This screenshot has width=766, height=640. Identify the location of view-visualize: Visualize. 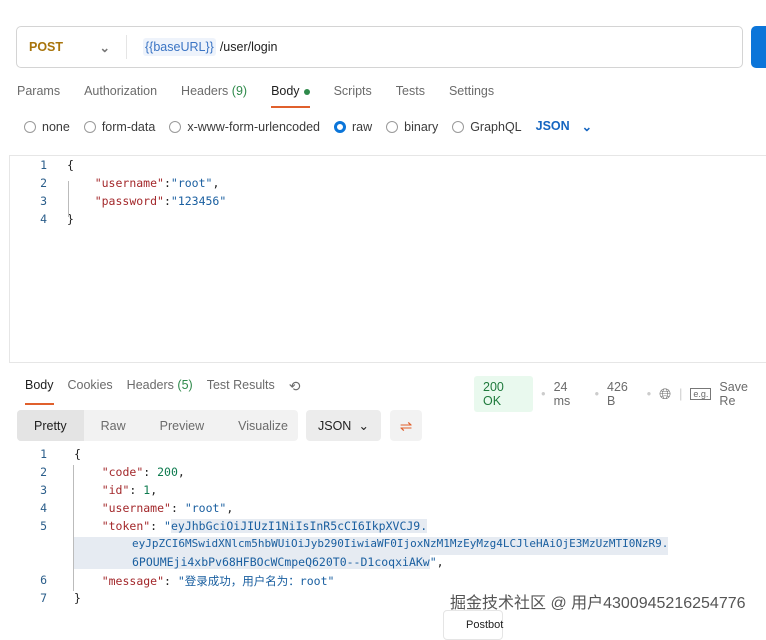
(263, 425).